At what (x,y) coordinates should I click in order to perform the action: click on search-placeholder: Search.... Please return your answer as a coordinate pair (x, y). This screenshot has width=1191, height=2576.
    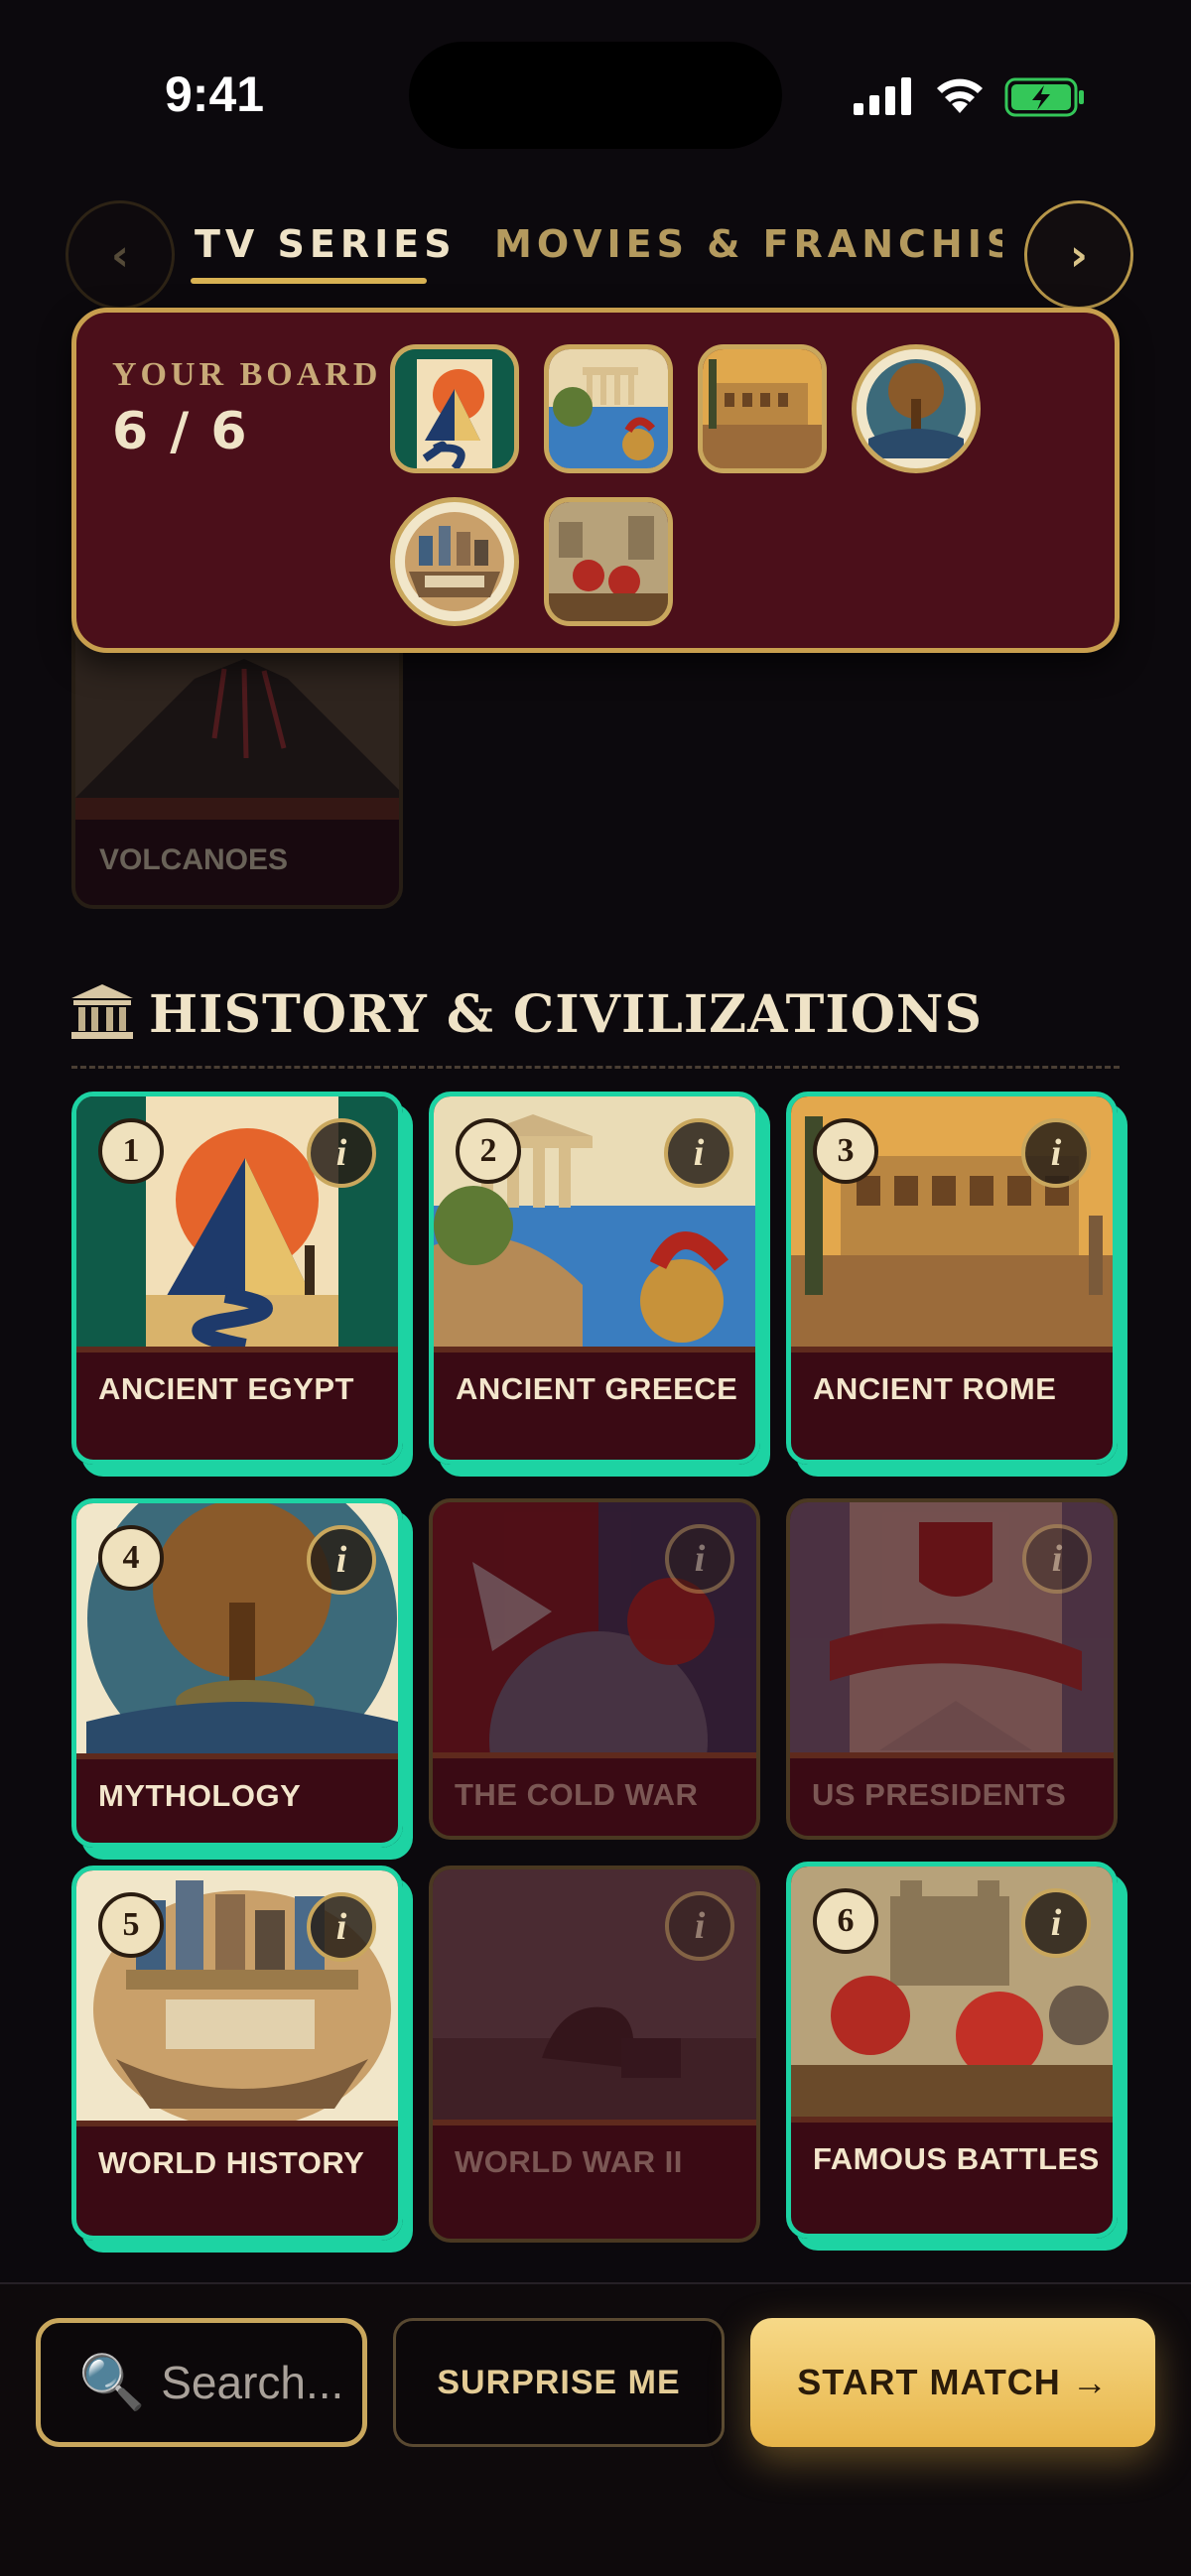
    Looking at the image, I should click on (253, 2383).